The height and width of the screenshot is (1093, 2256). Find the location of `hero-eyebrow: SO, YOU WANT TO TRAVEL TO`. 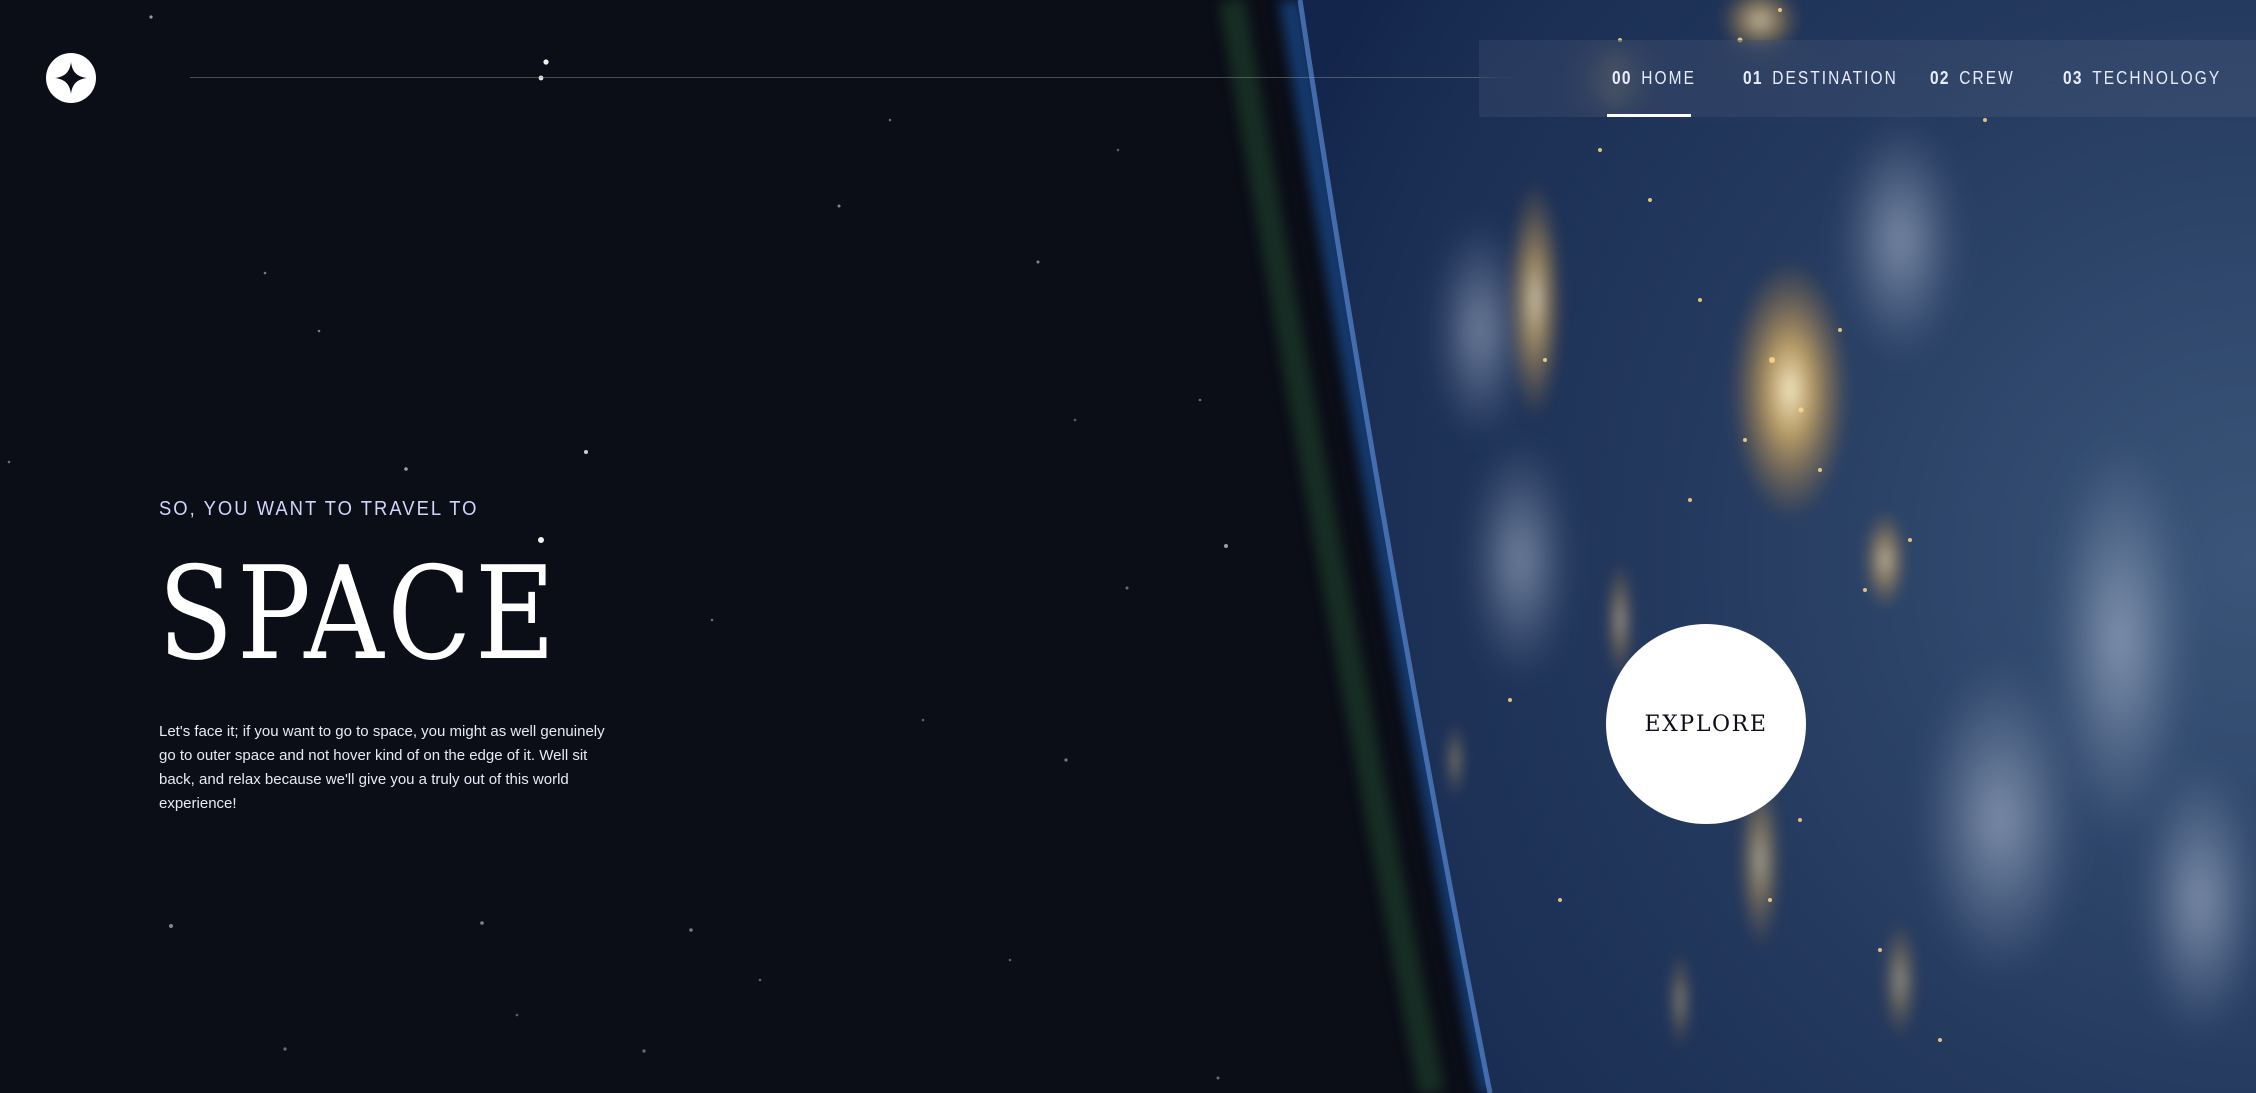

hero-eyebrow: SO, YOU WANT TO TRAVEL TO is located at coordinates (319, 509).